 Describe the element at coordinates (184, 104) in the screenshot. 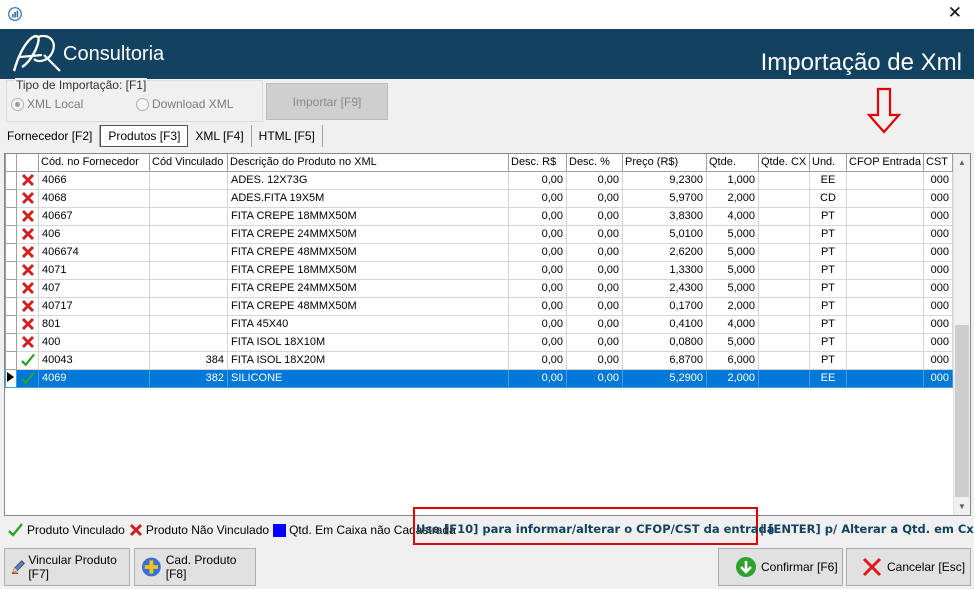

I see `radio-download-xml: Download XML` at that location.